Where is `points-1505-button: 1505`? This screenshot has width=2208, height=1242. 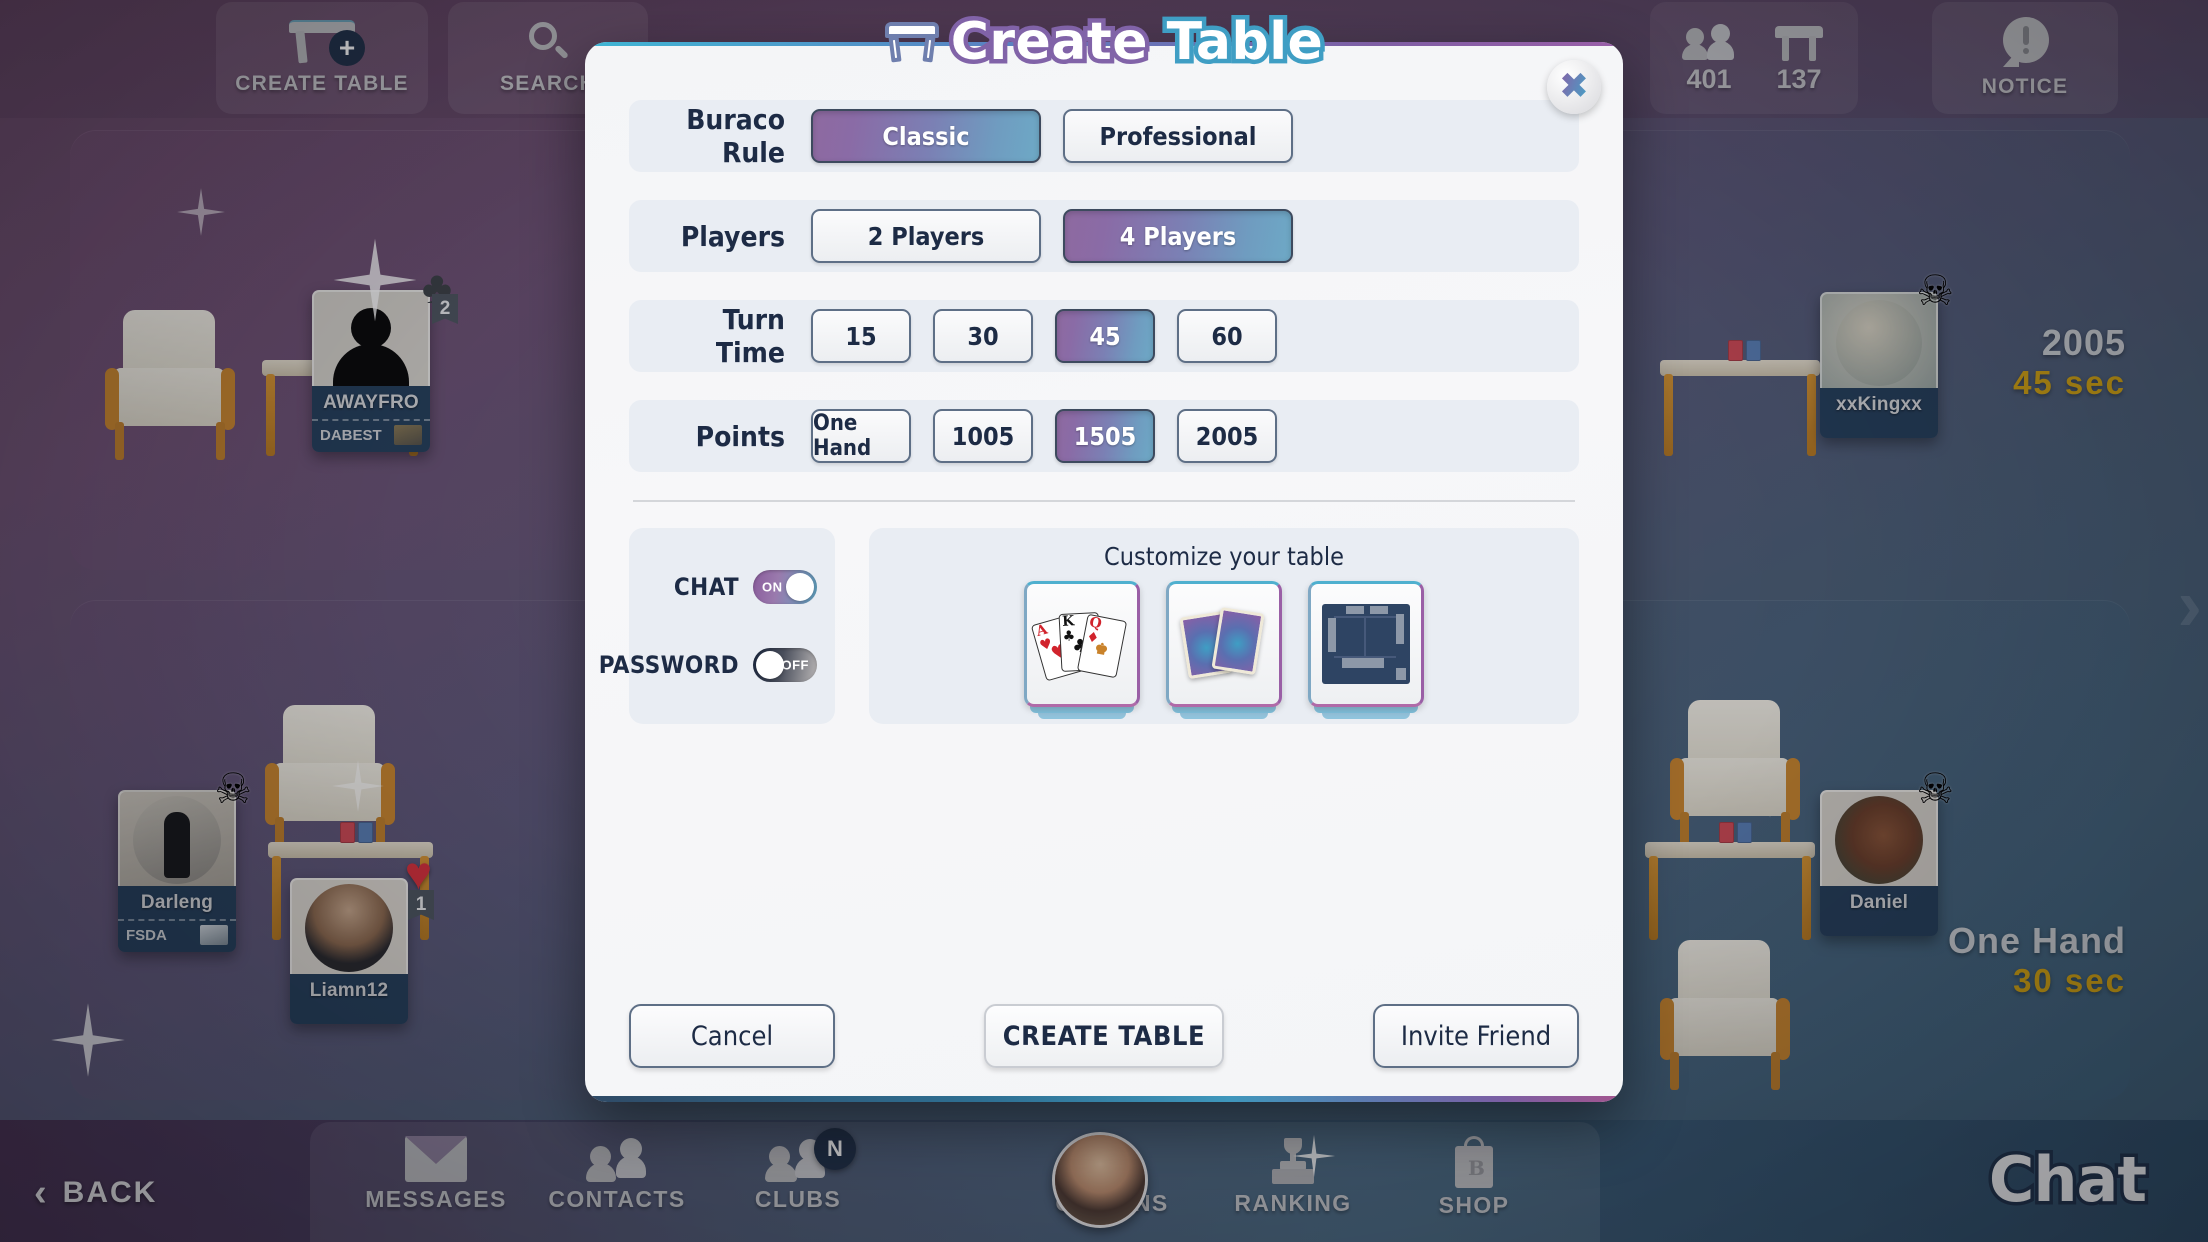
points-1505-button: 1505 is located at coordinates (1105, 436).